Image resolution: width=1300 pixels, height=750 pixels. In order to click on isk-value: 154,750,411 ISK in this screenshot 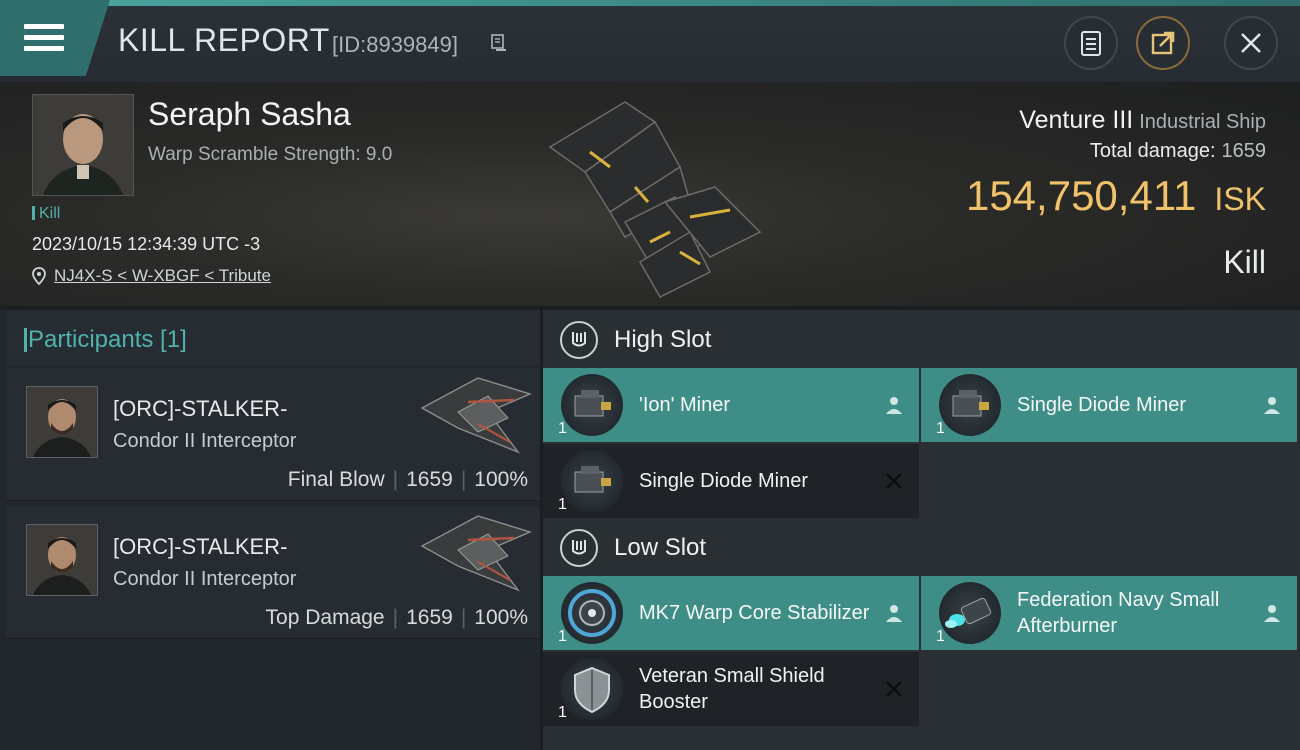, I will do `click(1116, 196)`.